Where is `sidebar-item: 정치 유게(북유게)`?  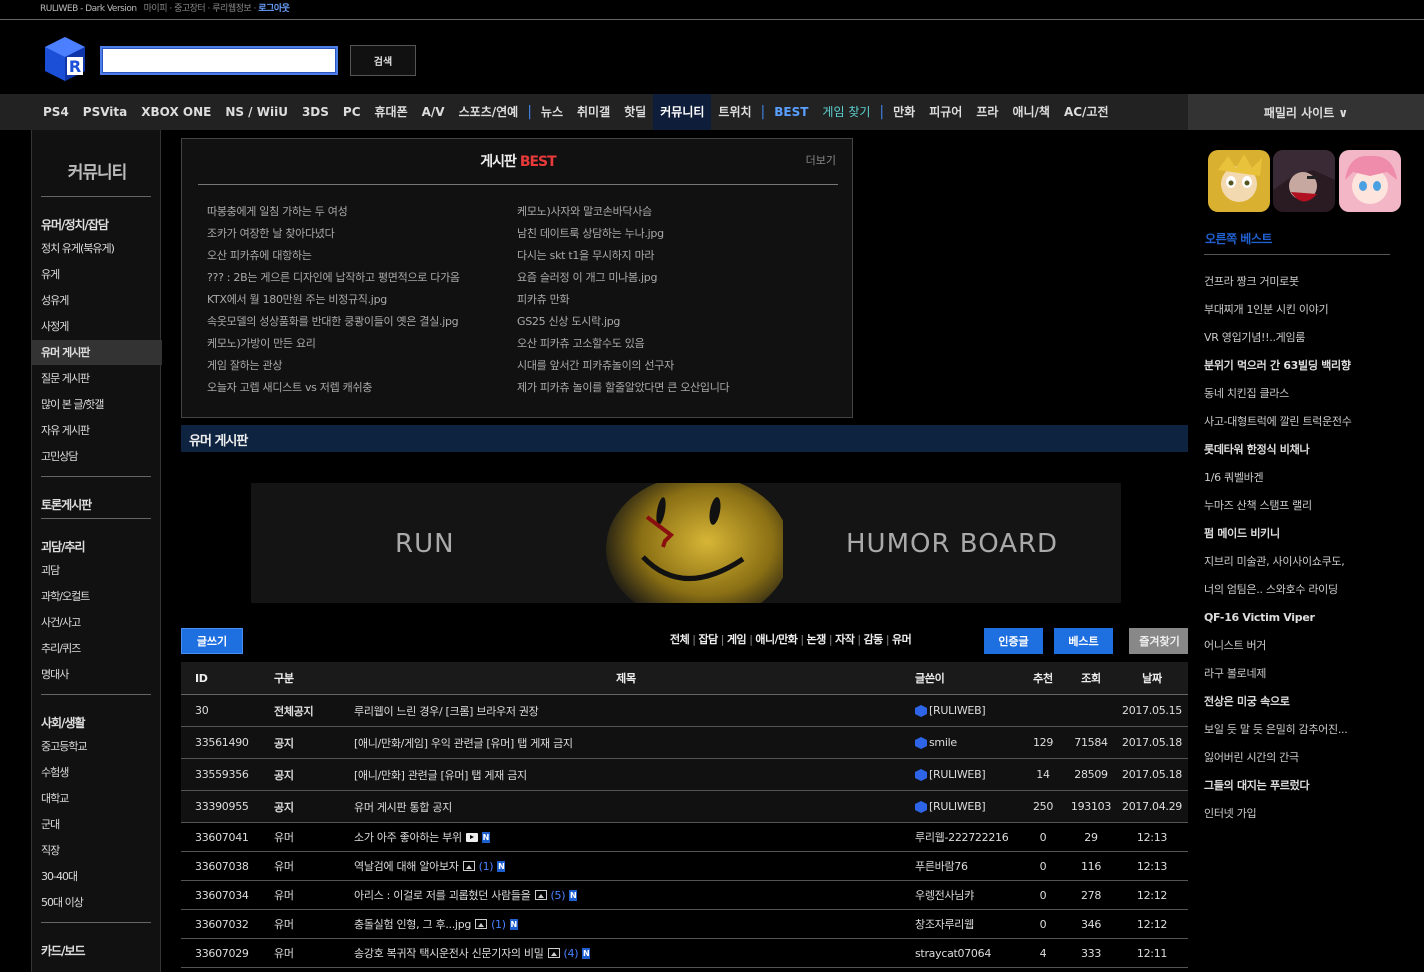 sidebar-item: 정치 유게(북유게) is located at coordinates (97, 248).